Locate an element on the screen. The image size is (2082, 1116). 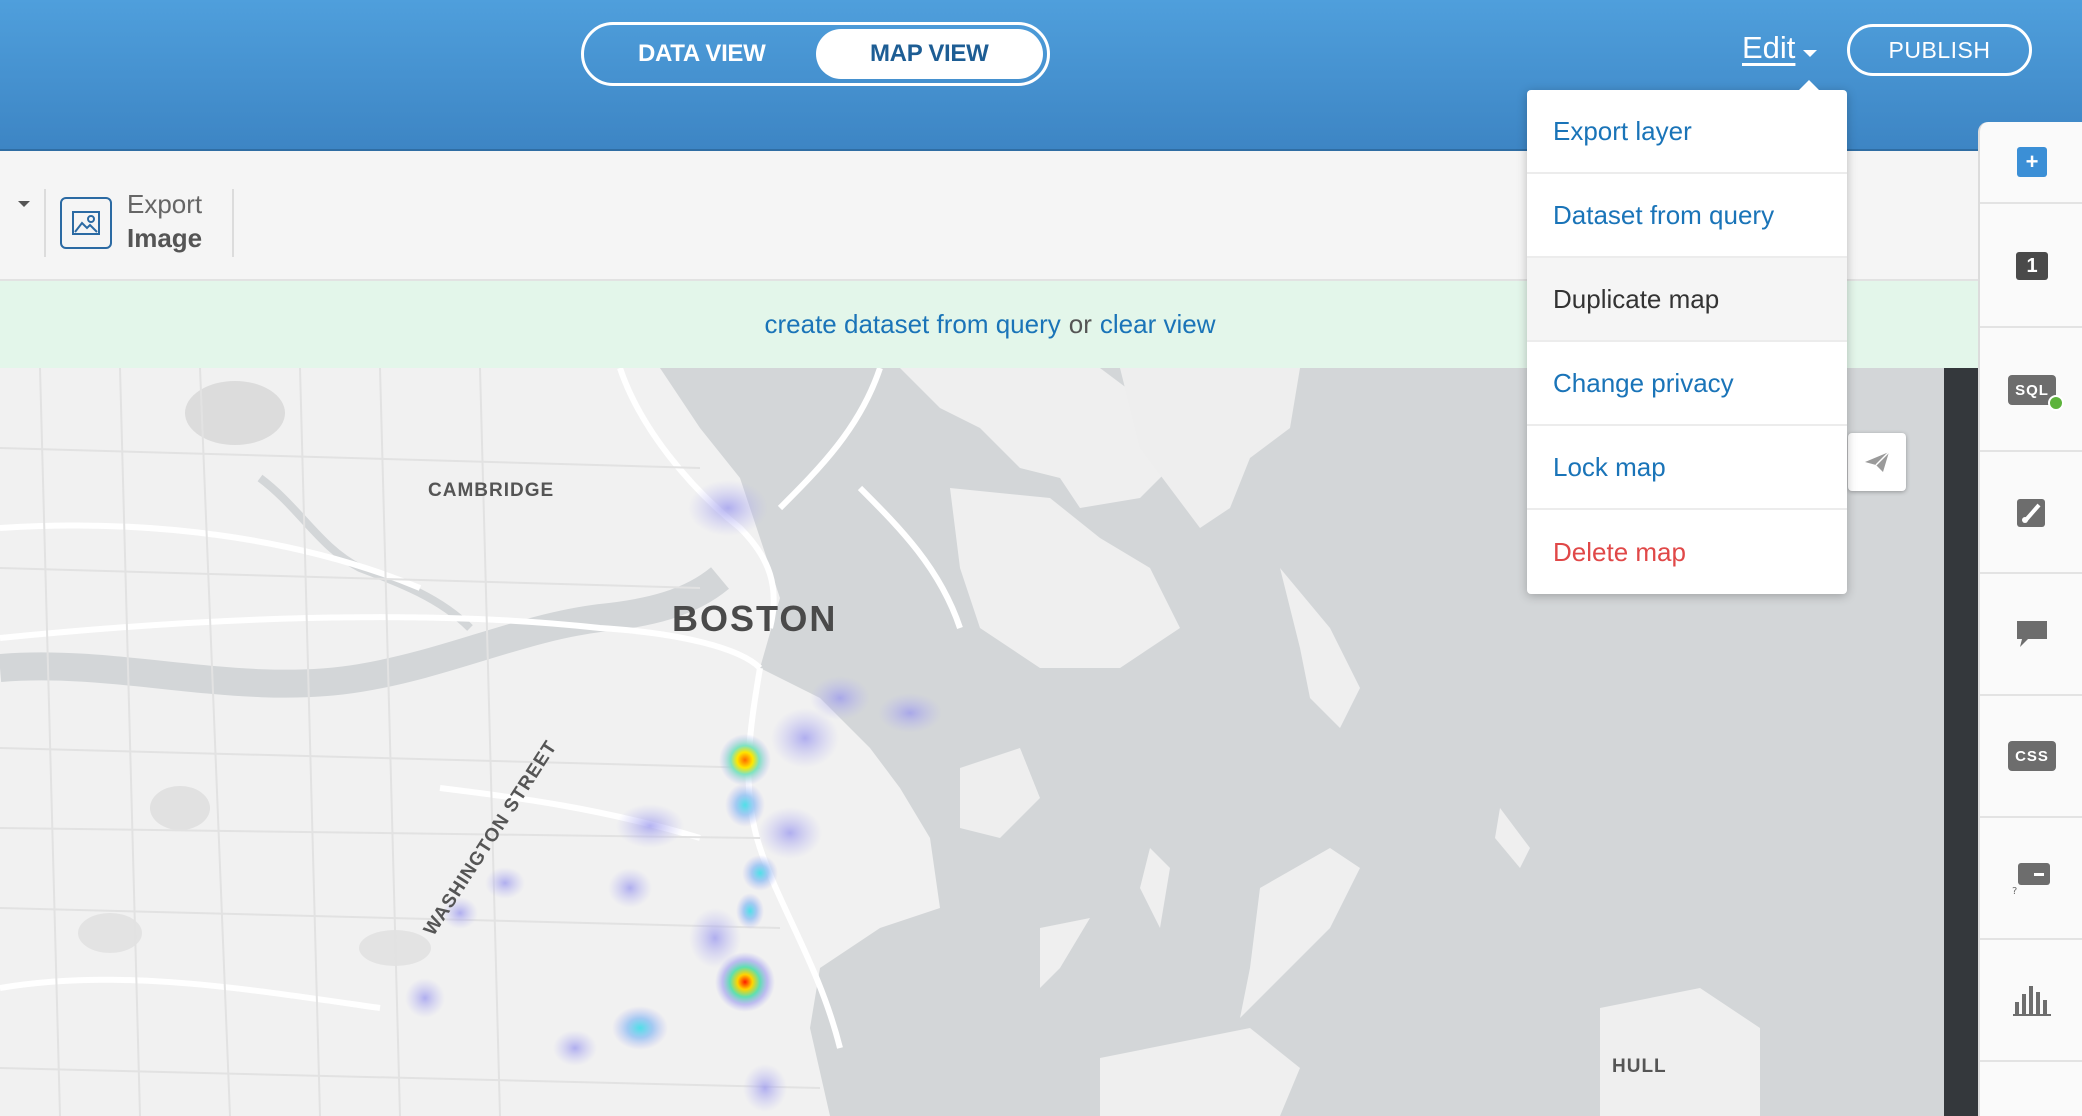
wizard-tab is located at coordinates (2031, 513).